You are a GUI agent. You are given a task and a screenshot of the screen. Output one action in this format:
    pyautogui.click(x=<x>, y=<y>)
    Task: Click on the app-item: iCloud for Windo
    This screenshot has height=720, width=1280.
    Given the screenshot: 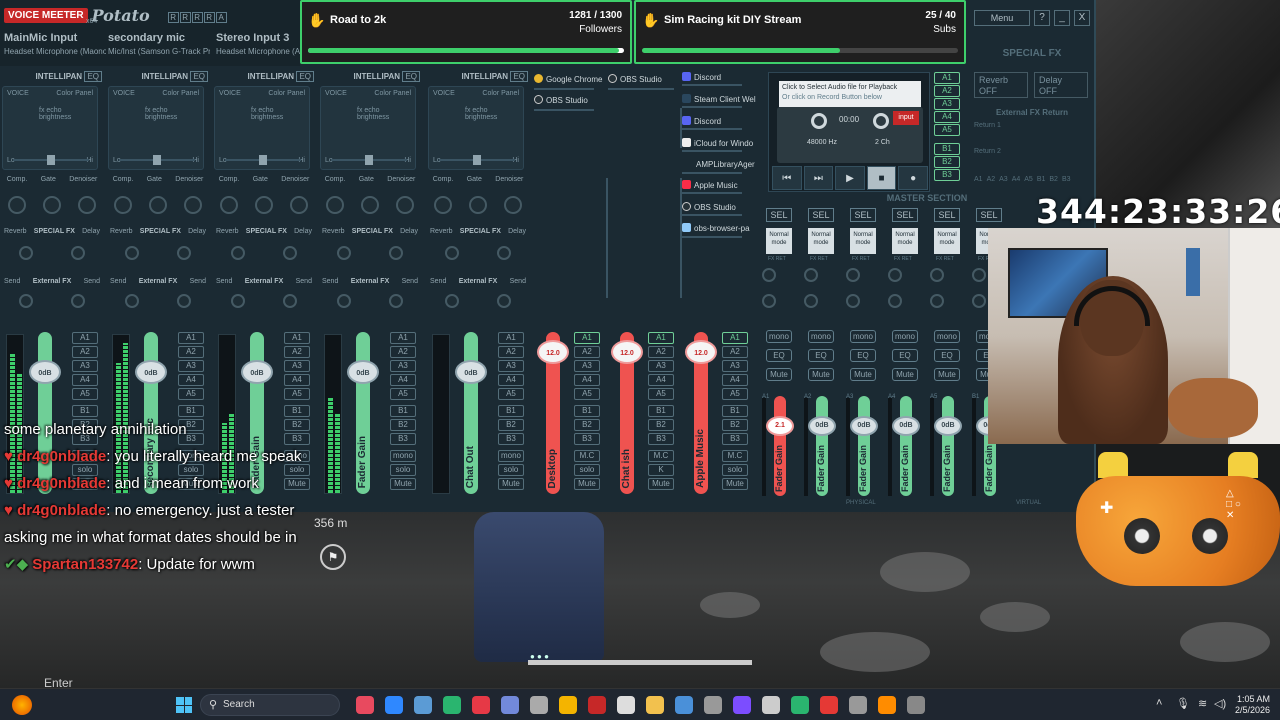 What is the action you would take?
    pyautogui.click(x=717, y=143)
    